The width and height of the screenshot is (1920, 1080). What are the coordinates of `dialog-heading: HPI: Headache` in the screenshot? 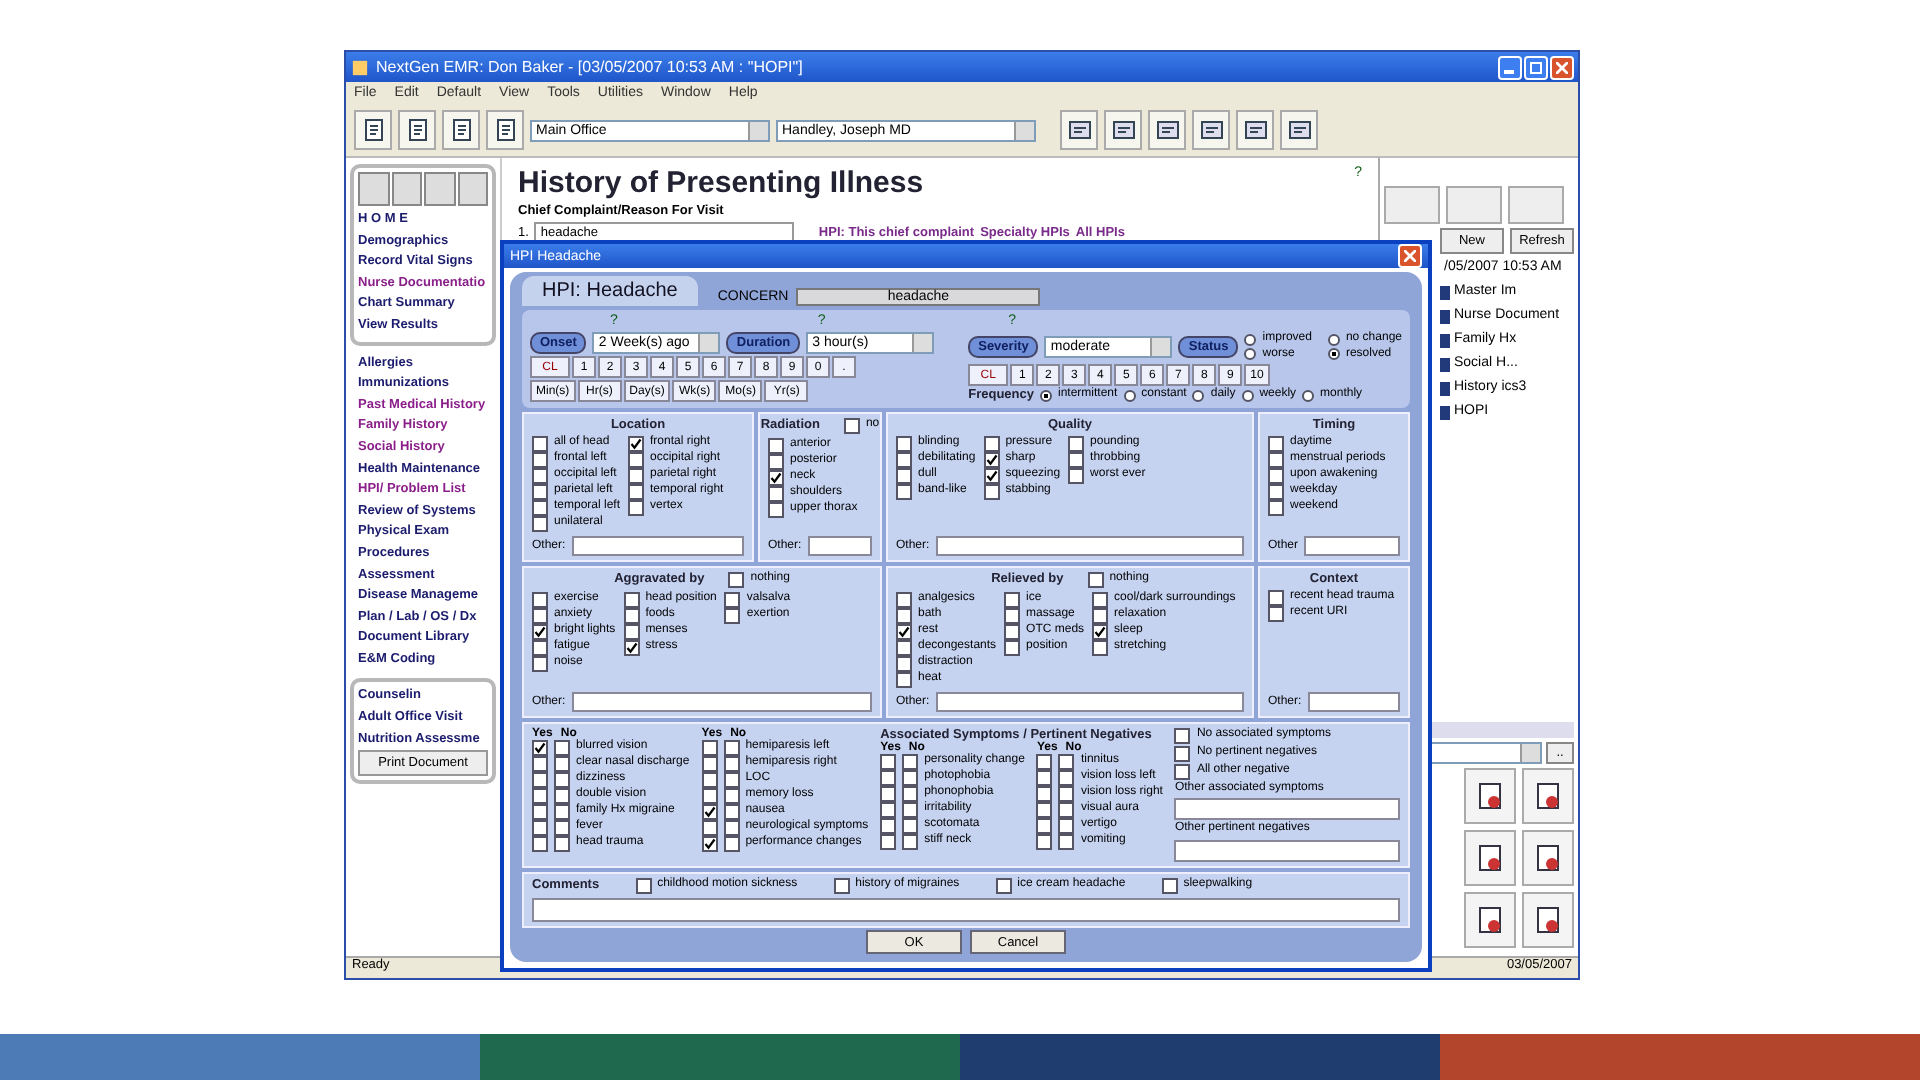 It's located at (610, 291).